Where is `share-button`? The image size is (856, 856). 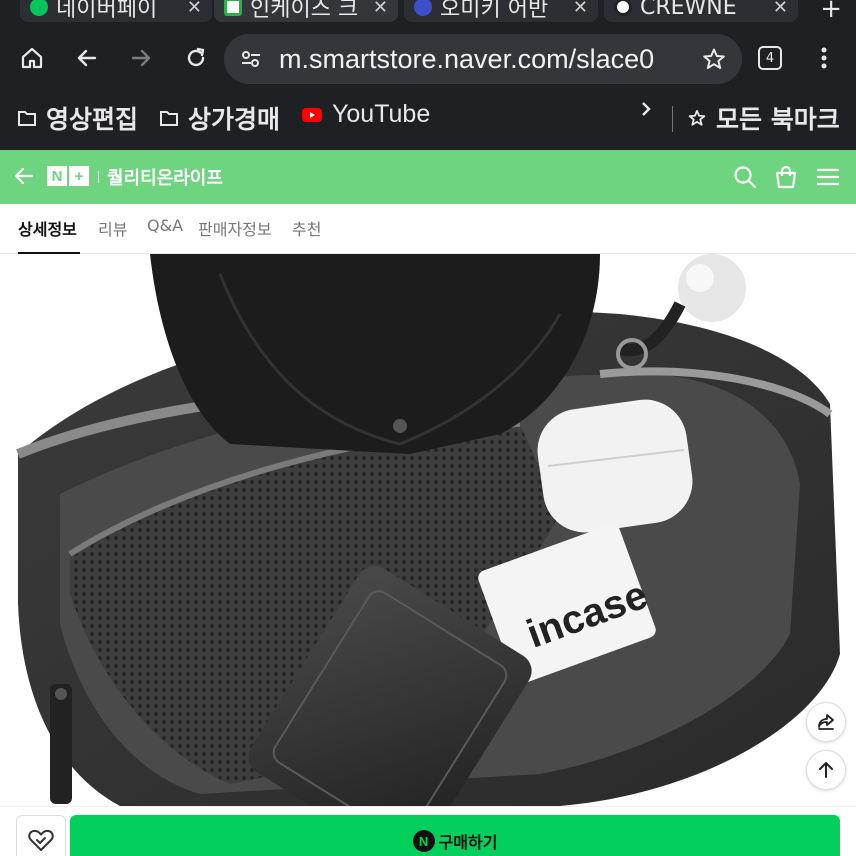
share-button is located at coordinates (826, 722).